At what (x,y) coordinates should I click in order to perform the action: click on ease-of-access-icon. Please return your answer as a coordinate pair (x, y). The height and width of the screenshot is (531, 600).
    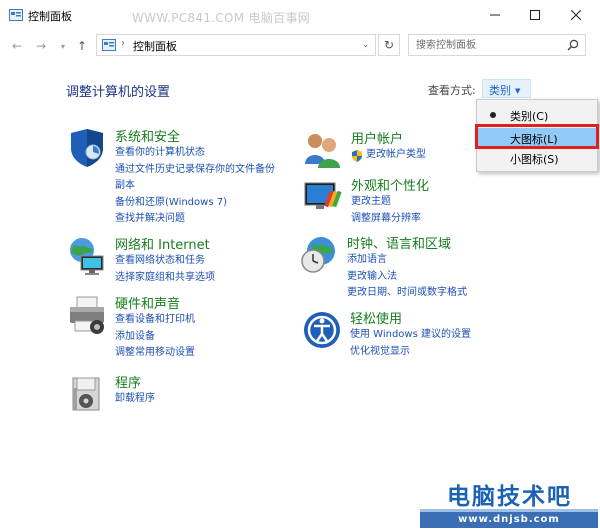
    Looking at the image, I should click on (322, 330).